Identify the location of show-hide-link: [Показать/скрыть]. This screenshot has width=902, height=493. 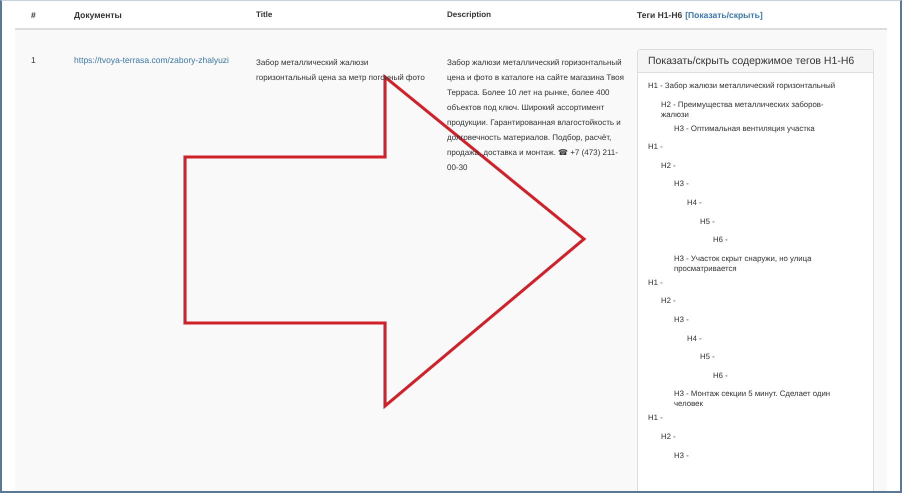
(724, 15).